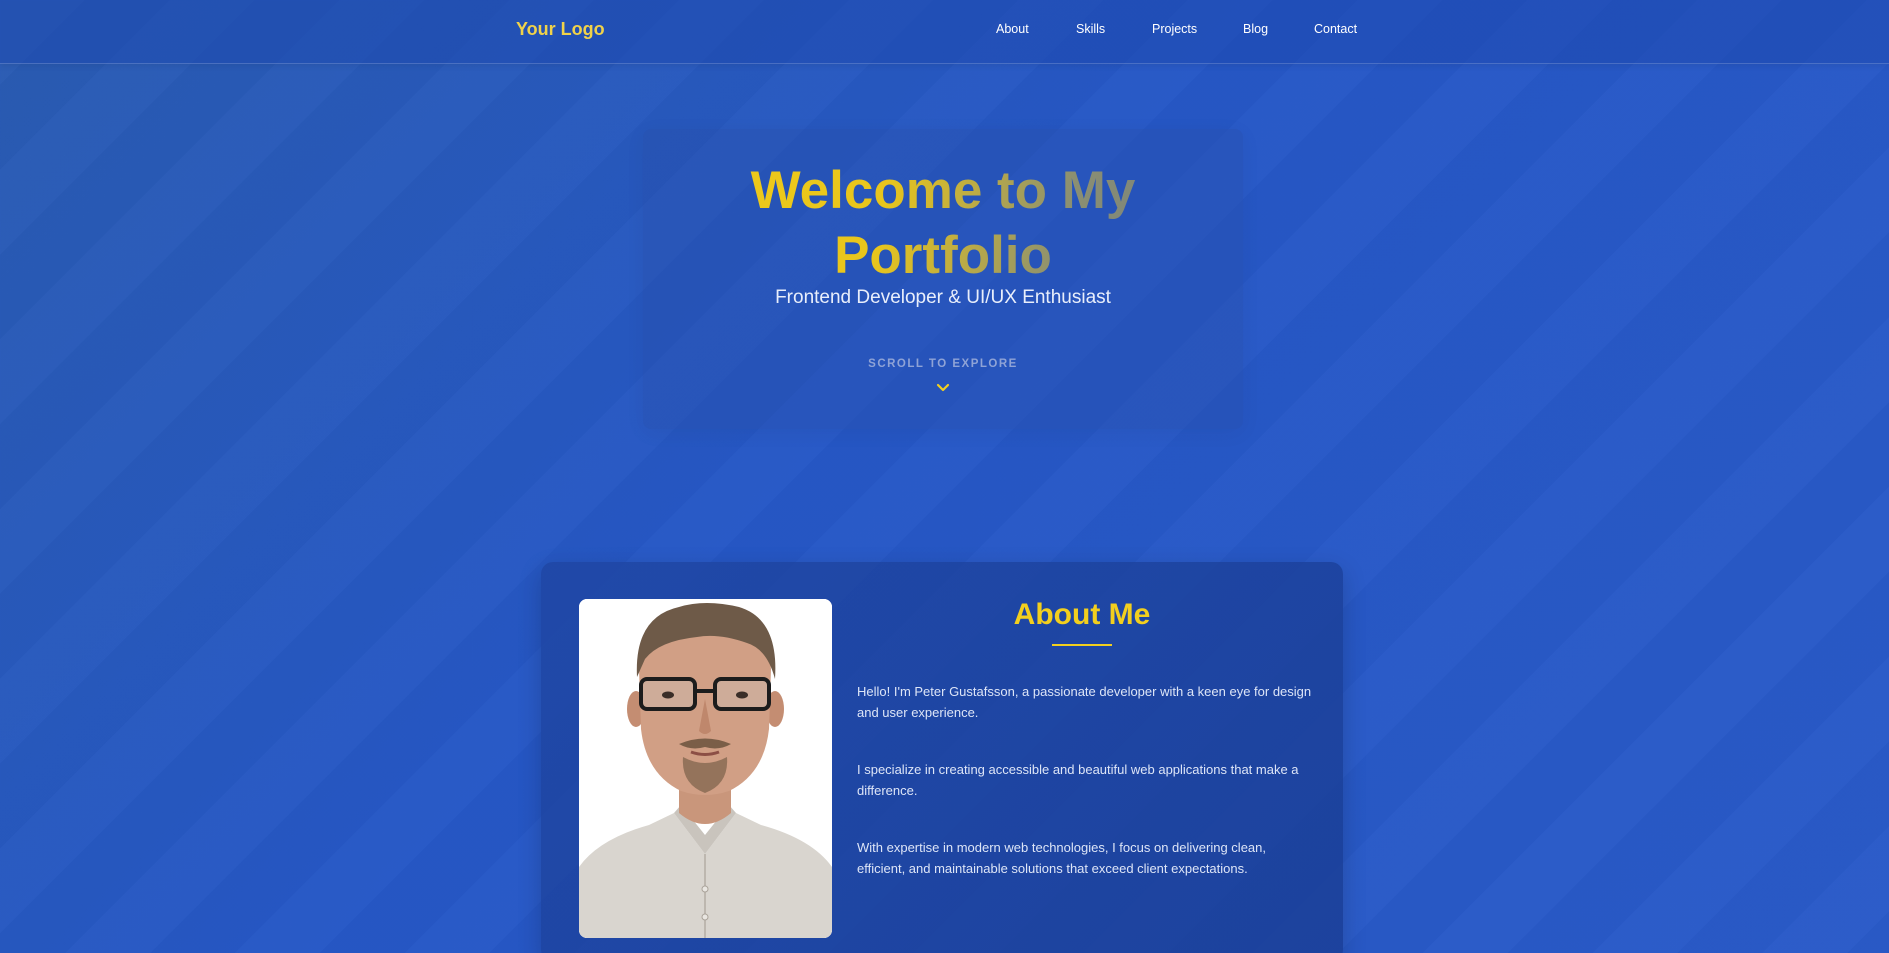  What do you see at coordinates (1090, 29) in the screenshot?
I see `nav-link-skills: Skills` at bounding box center [1090, 29].